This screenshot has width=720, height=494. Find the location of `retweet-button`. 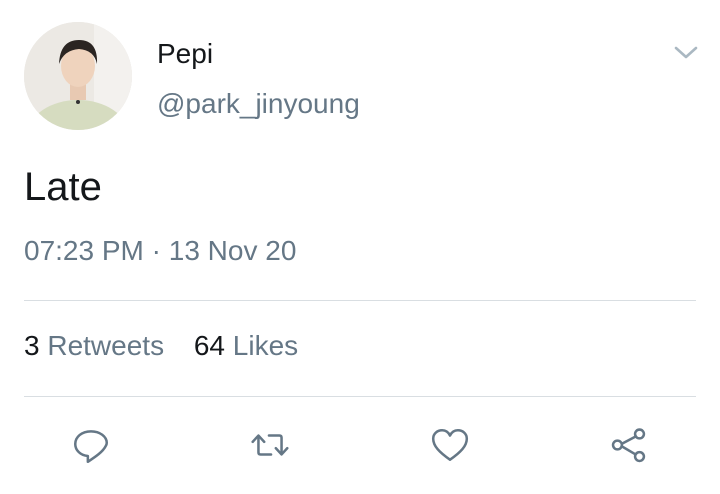

retweet-button is located at coordinates (270, 445).